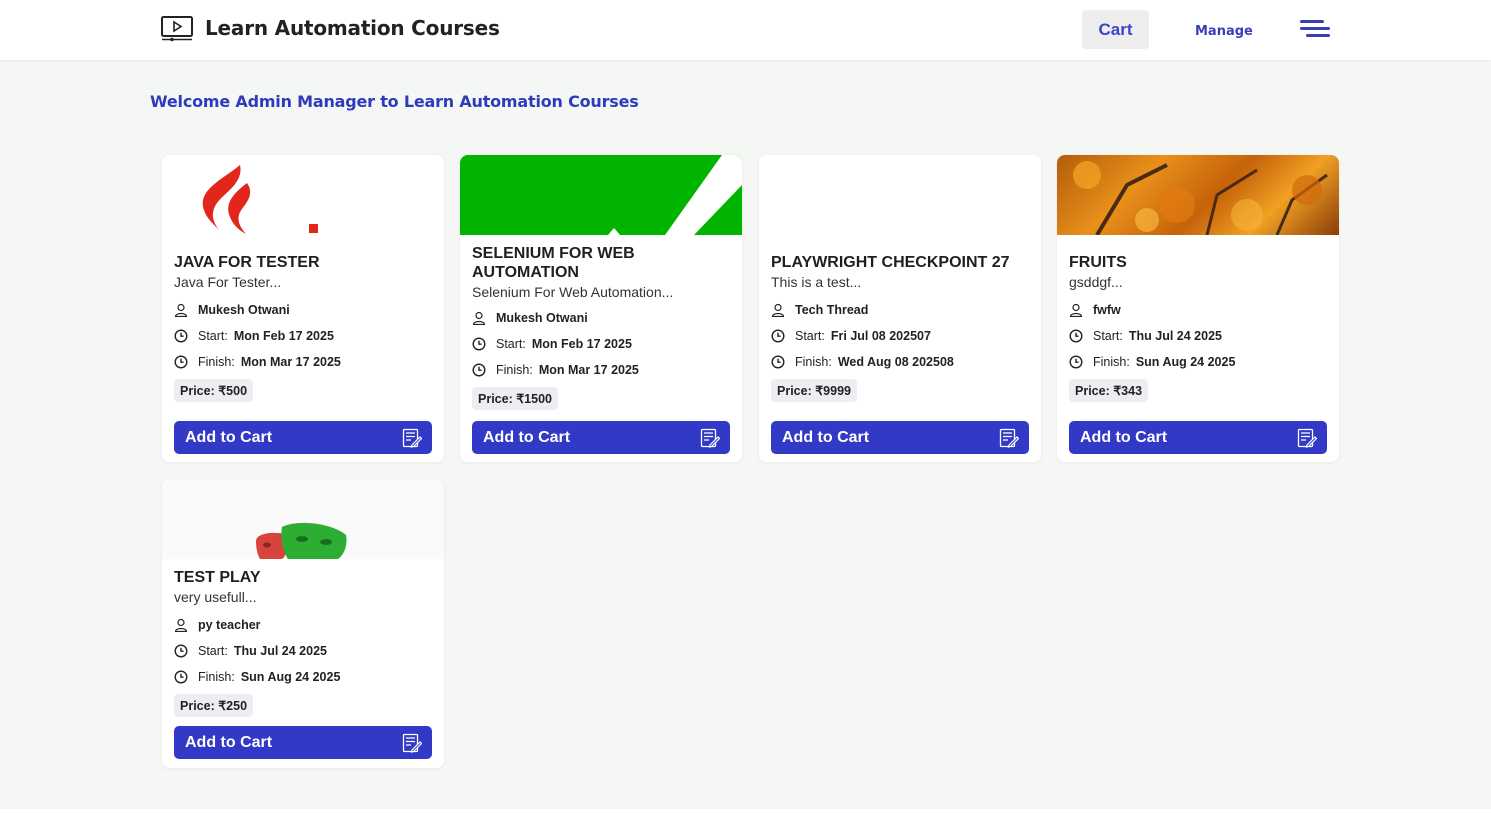 This screenshot has width=1491, height=815. What do you see at coordinates (553, 263) in the screenshot?
I see `course-title: SELENIUM FOR WEB AUTOMATION` at bounding box center [553, 263].